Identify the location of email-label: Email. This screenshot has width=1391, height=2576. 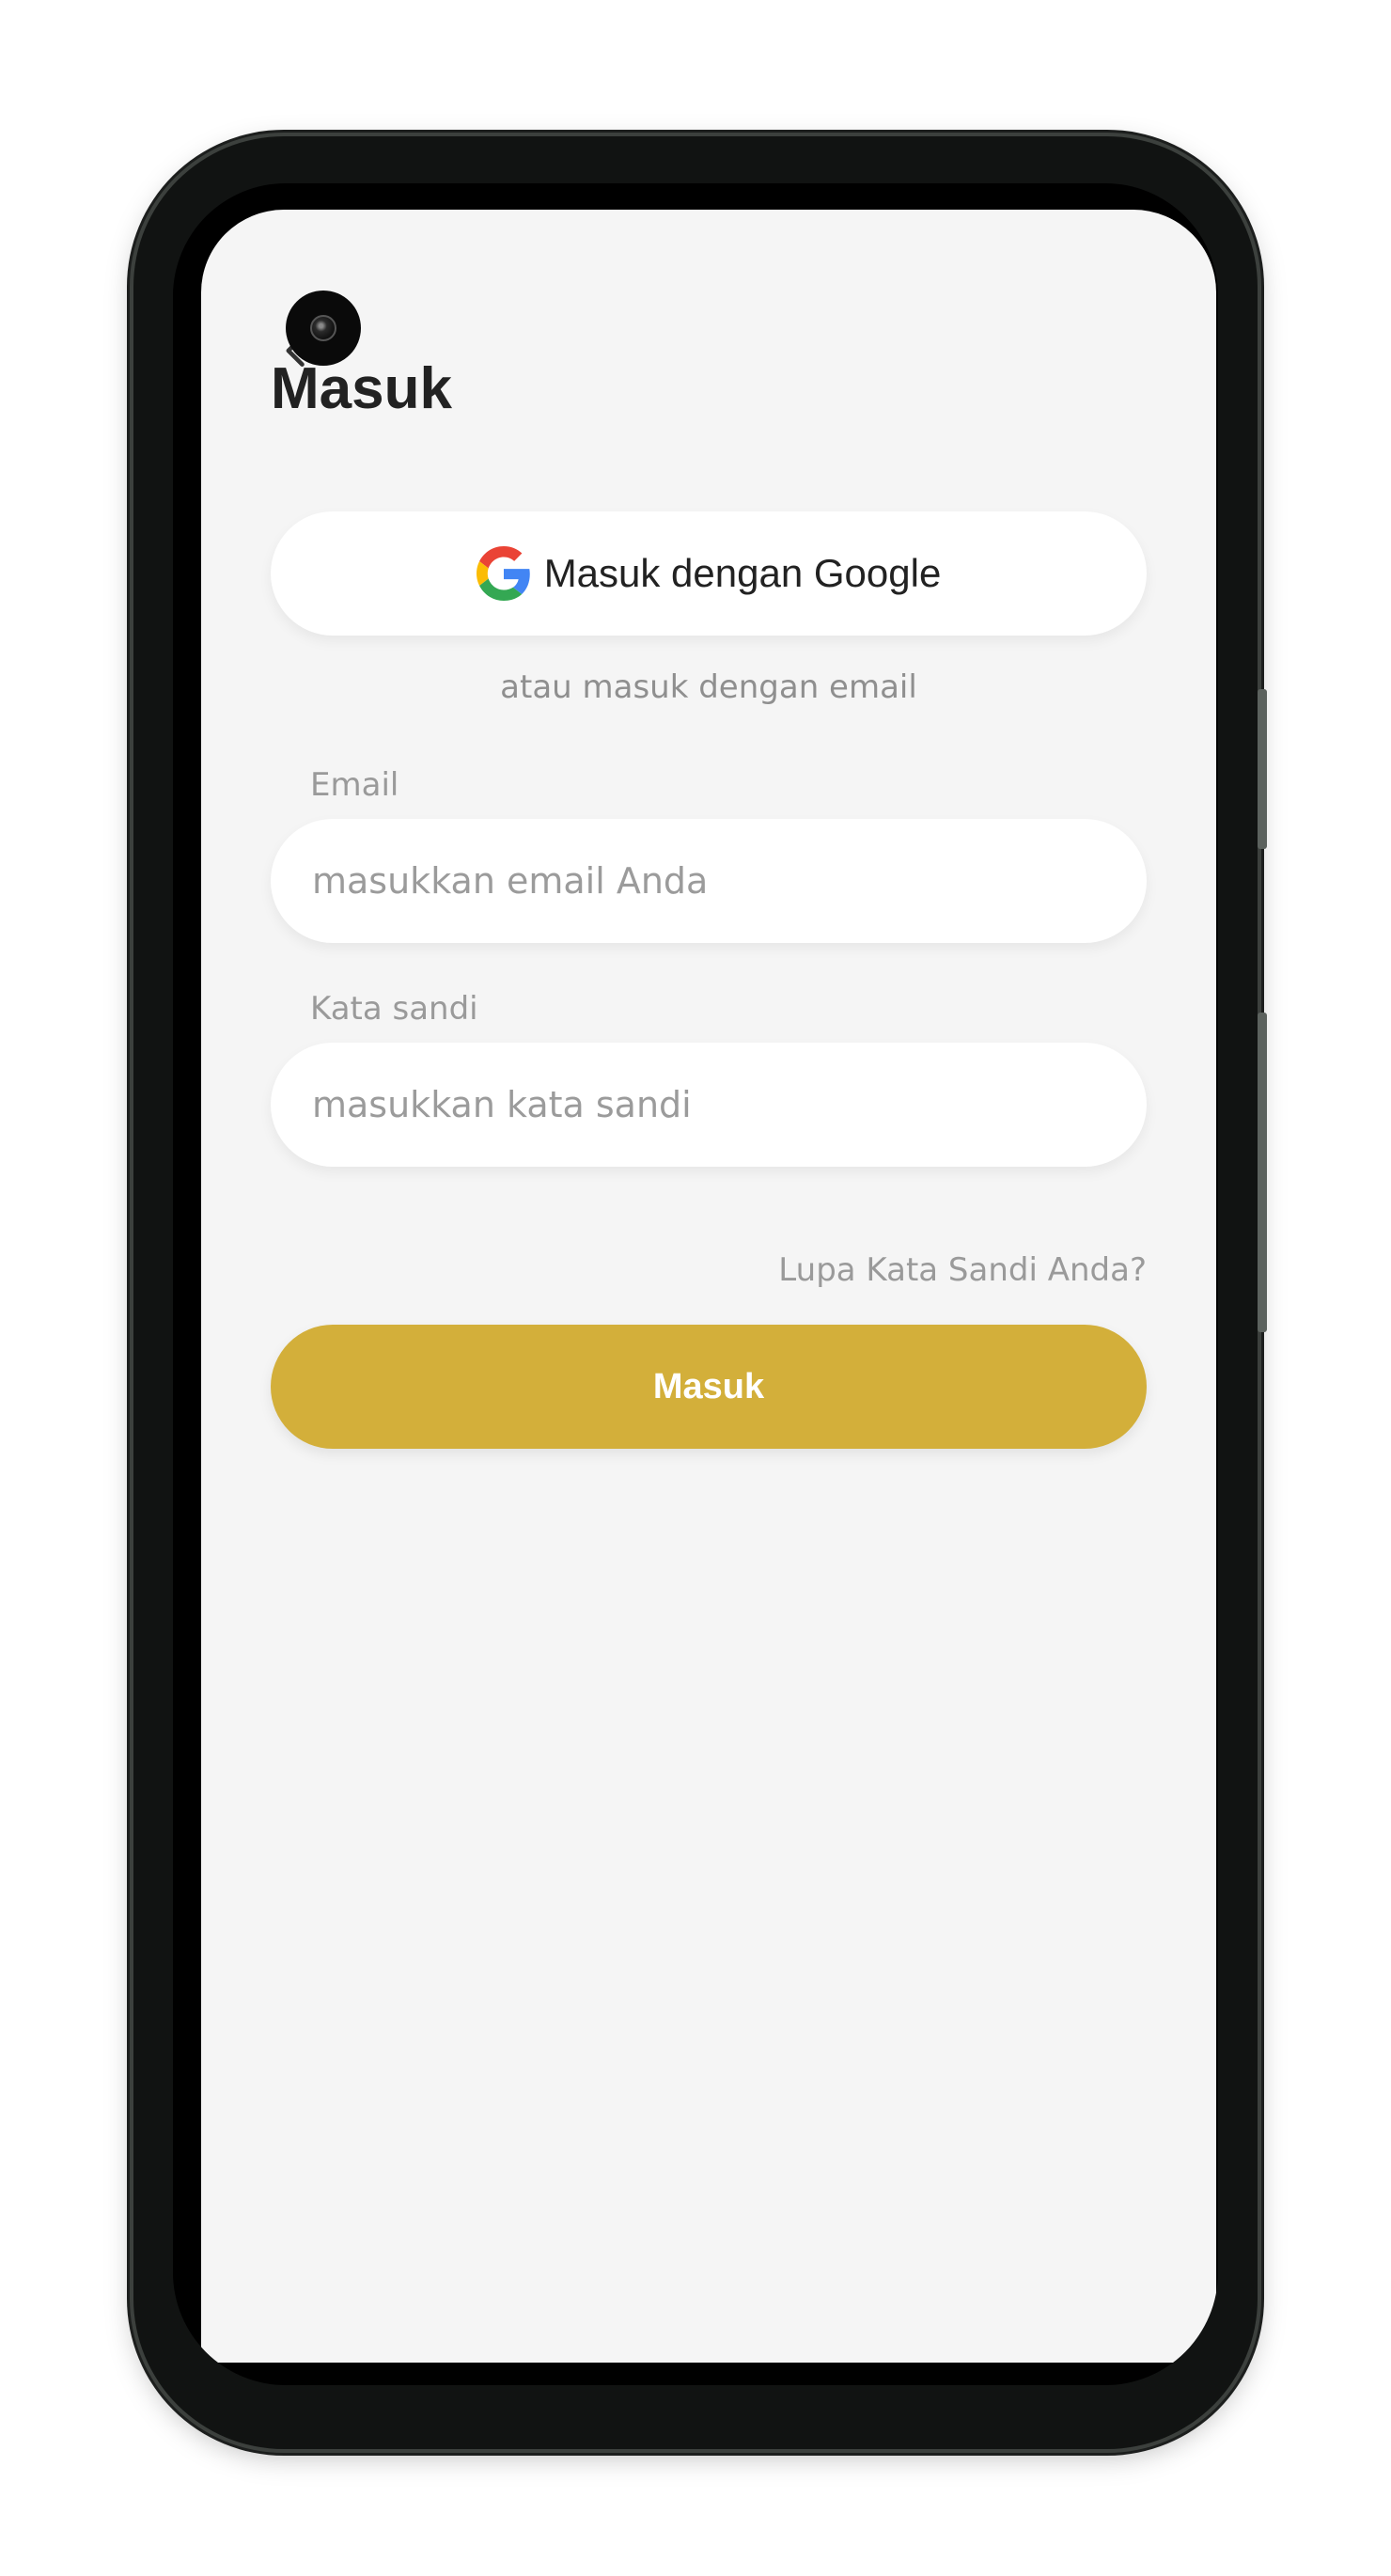
(354, 785).